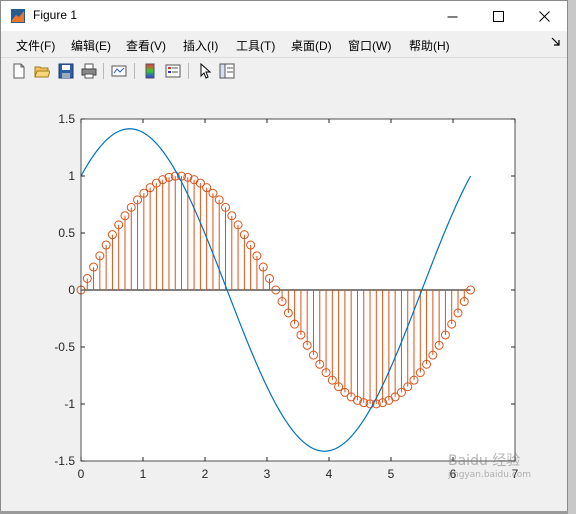  I want to click on baidu-watermark: Baidu 经验 jingyan.baidu.com, so click(489, 465).